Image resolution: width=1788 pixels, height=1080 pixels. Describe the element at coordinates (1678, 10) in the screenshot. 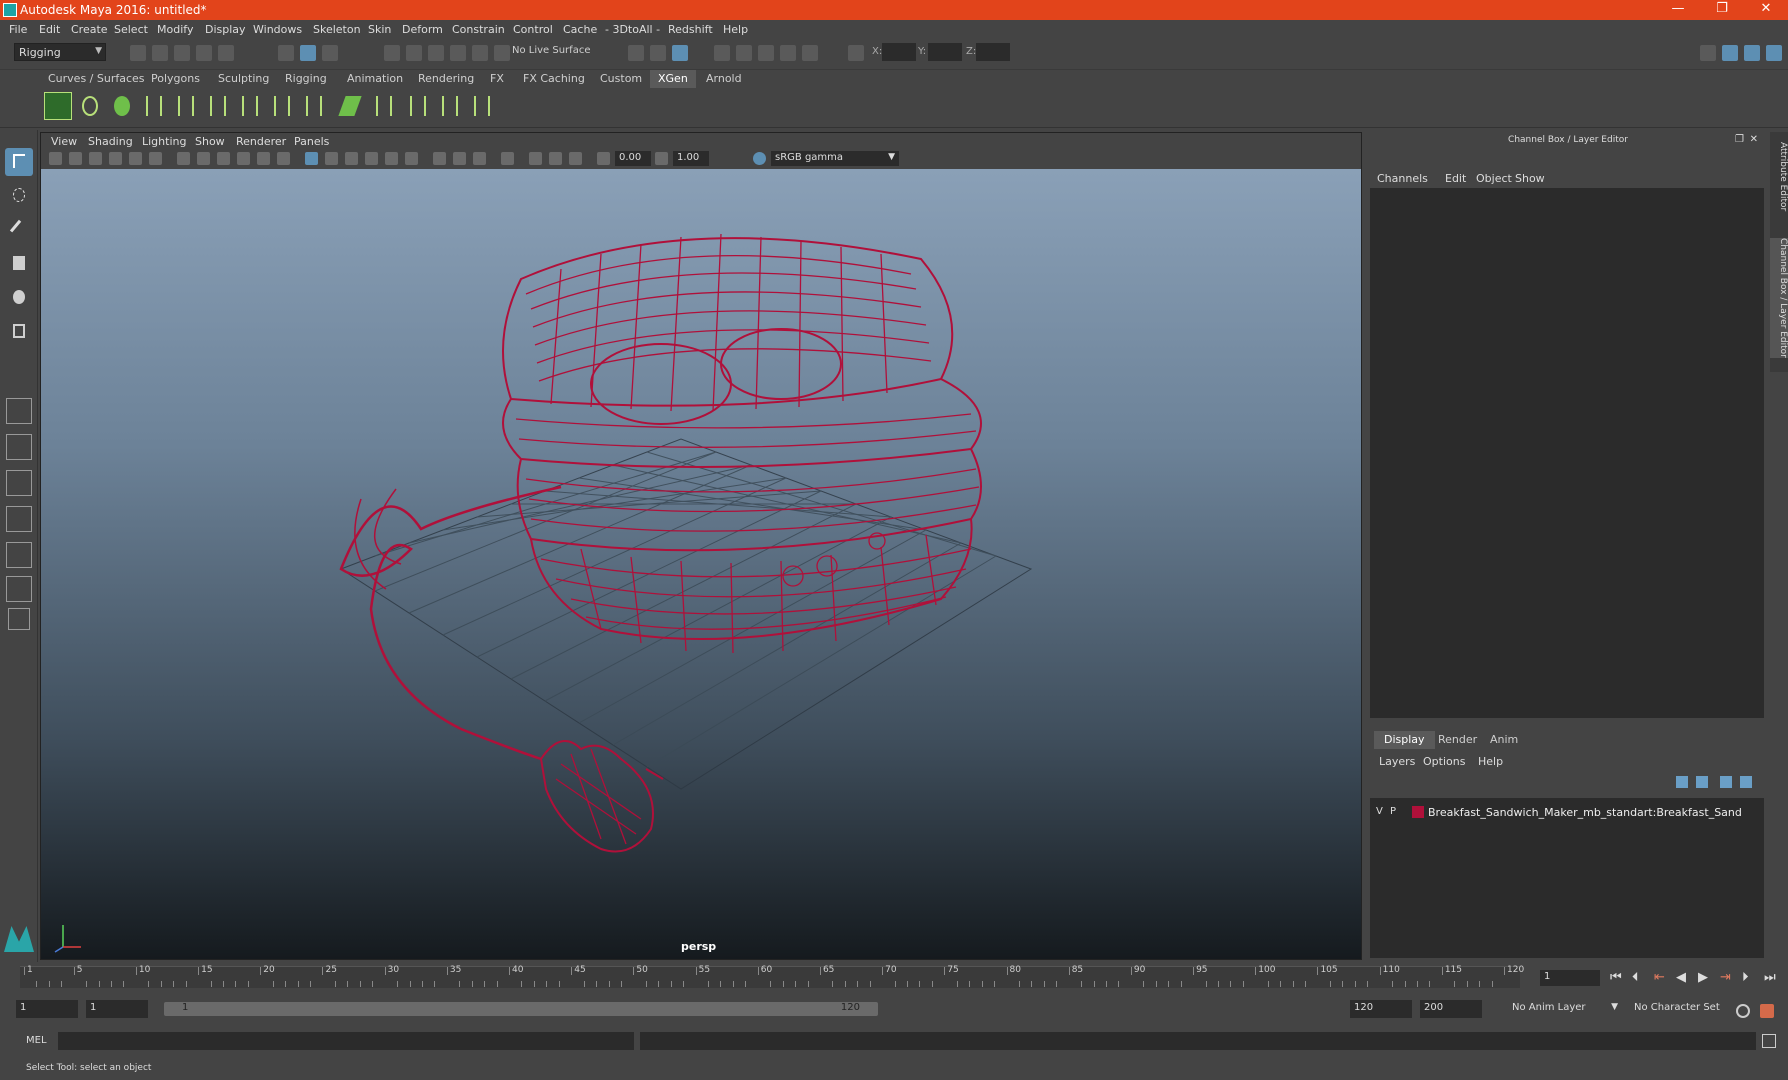

I see `minimize-button: —` at that location.